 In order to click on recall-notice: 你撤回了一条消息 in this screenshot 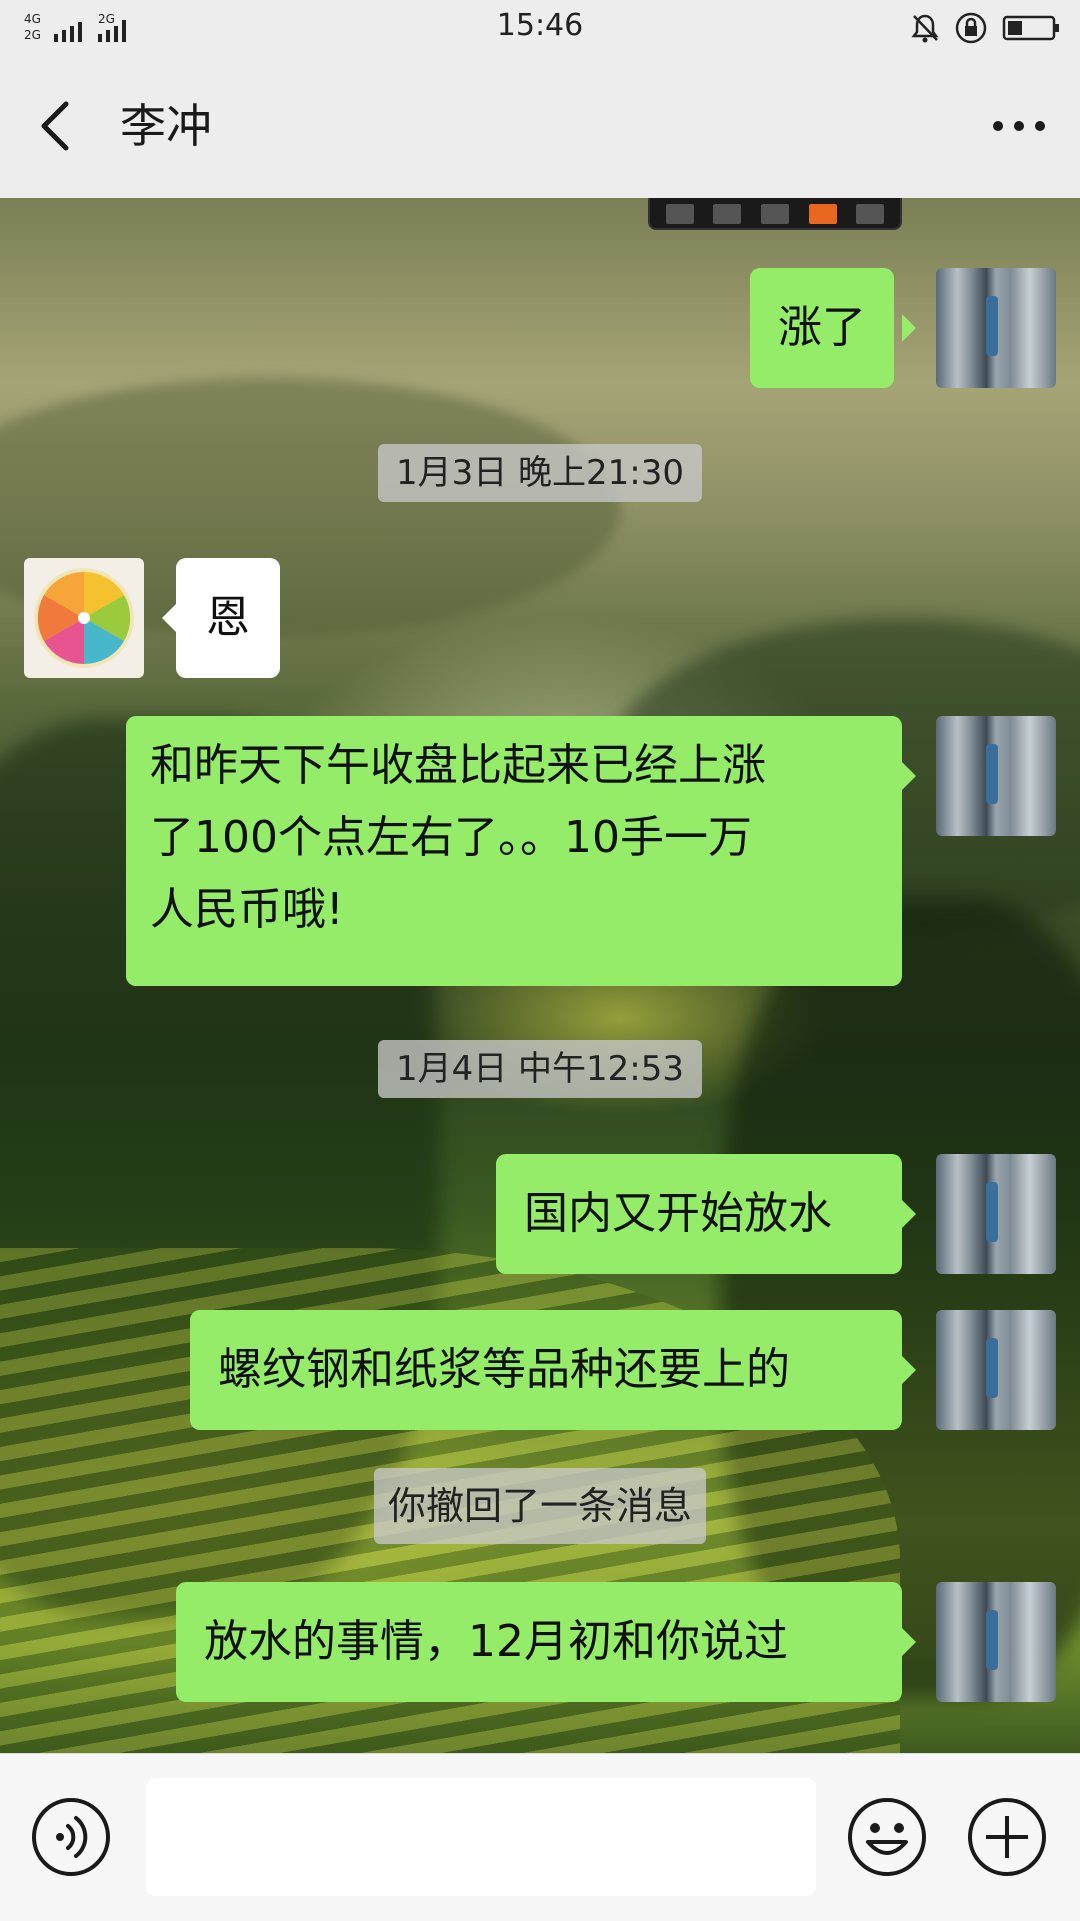, I will do `click(540, 1506)`.